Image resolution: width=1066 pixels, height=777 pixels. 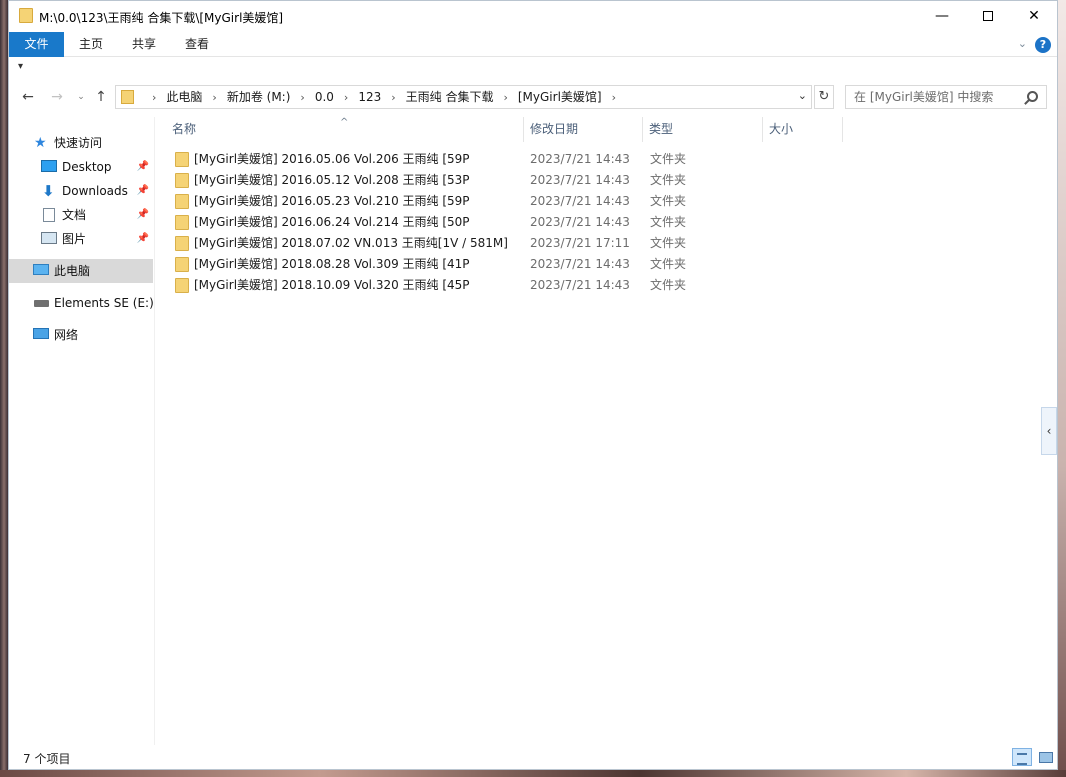 What do you see at coordinates (533, 757) in the screenshot?
I see `status-bar: 7 个项目` at bounding box center [533, 757].